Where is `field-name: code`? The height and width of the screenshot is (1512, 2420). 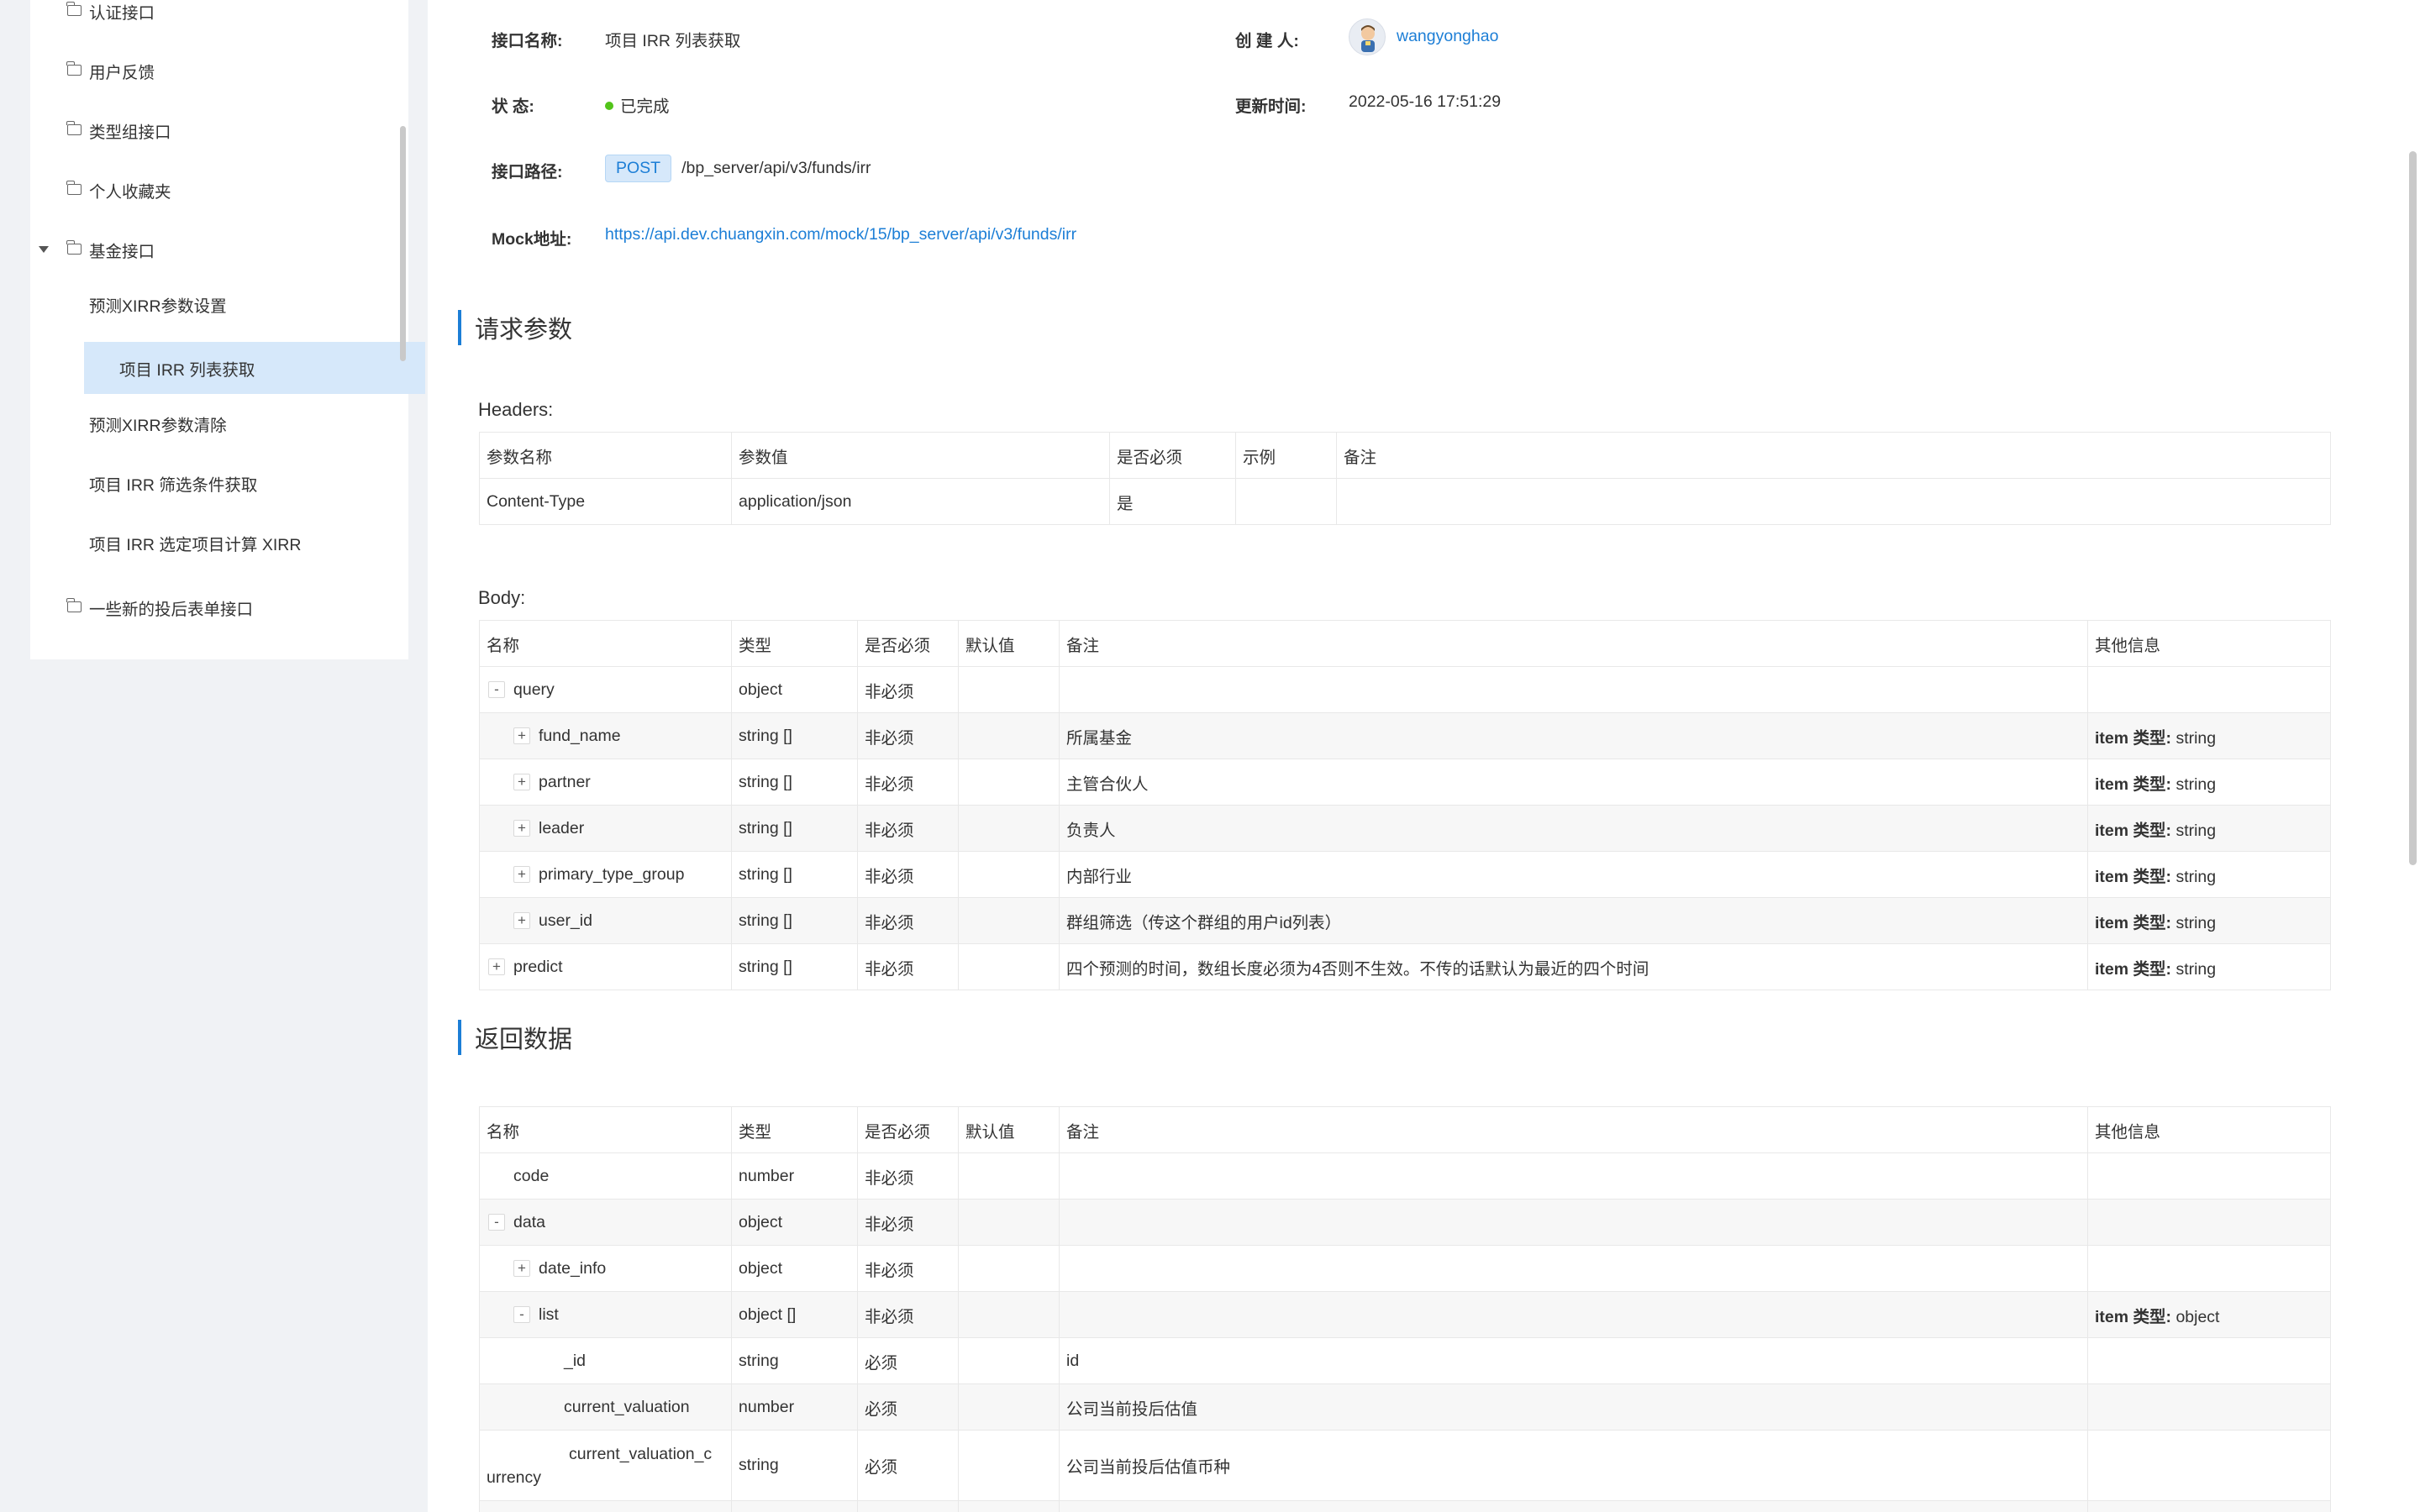
field-name: code is located at coordinates (531, 1175).